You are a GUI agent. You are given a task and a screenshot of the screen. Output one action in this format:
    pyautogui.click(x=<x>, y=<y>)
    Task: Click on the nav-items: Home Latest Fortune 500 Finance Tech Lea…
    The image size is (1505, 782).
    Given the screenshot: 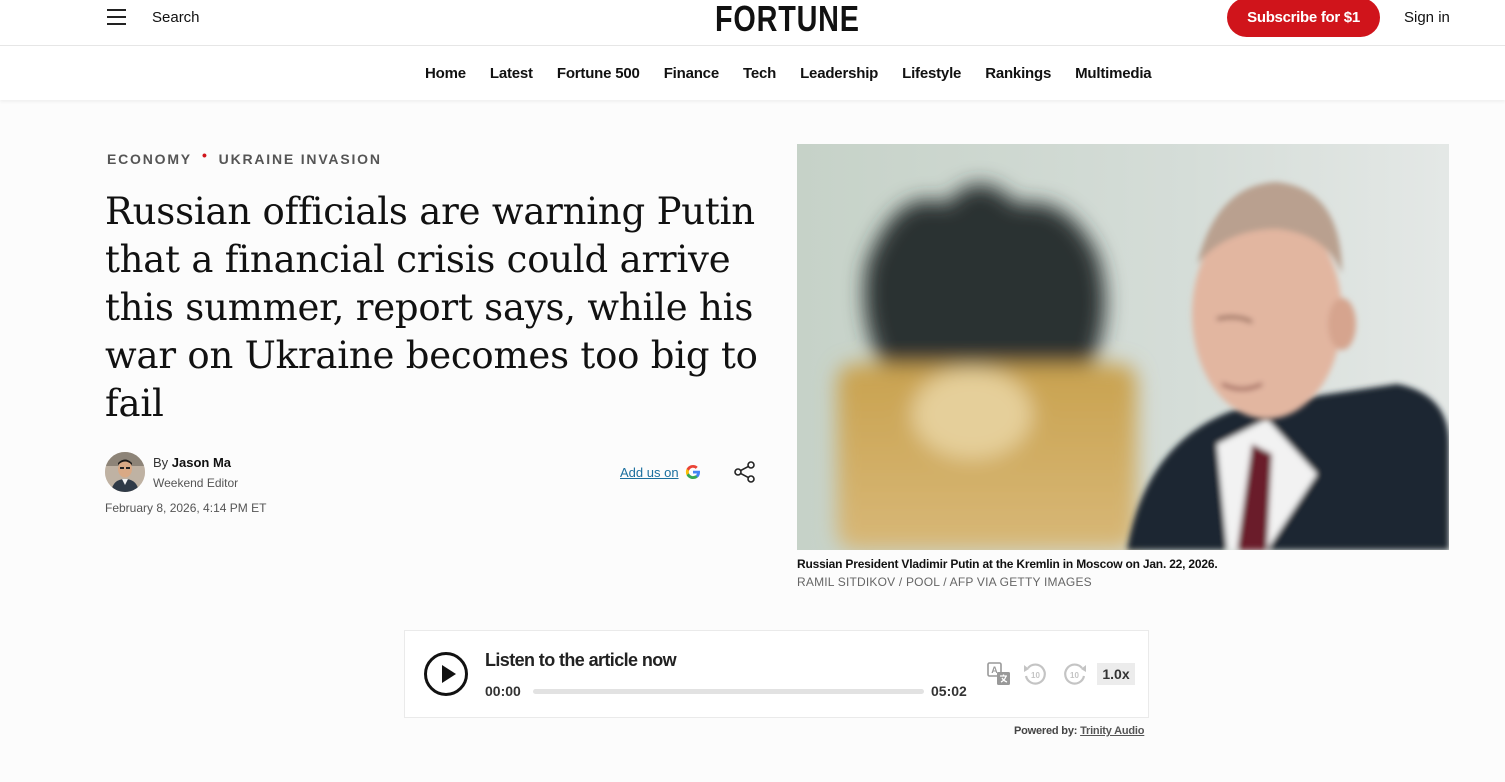 What is the action you would take?
    pyautogui.click(x=800, y=73)
    